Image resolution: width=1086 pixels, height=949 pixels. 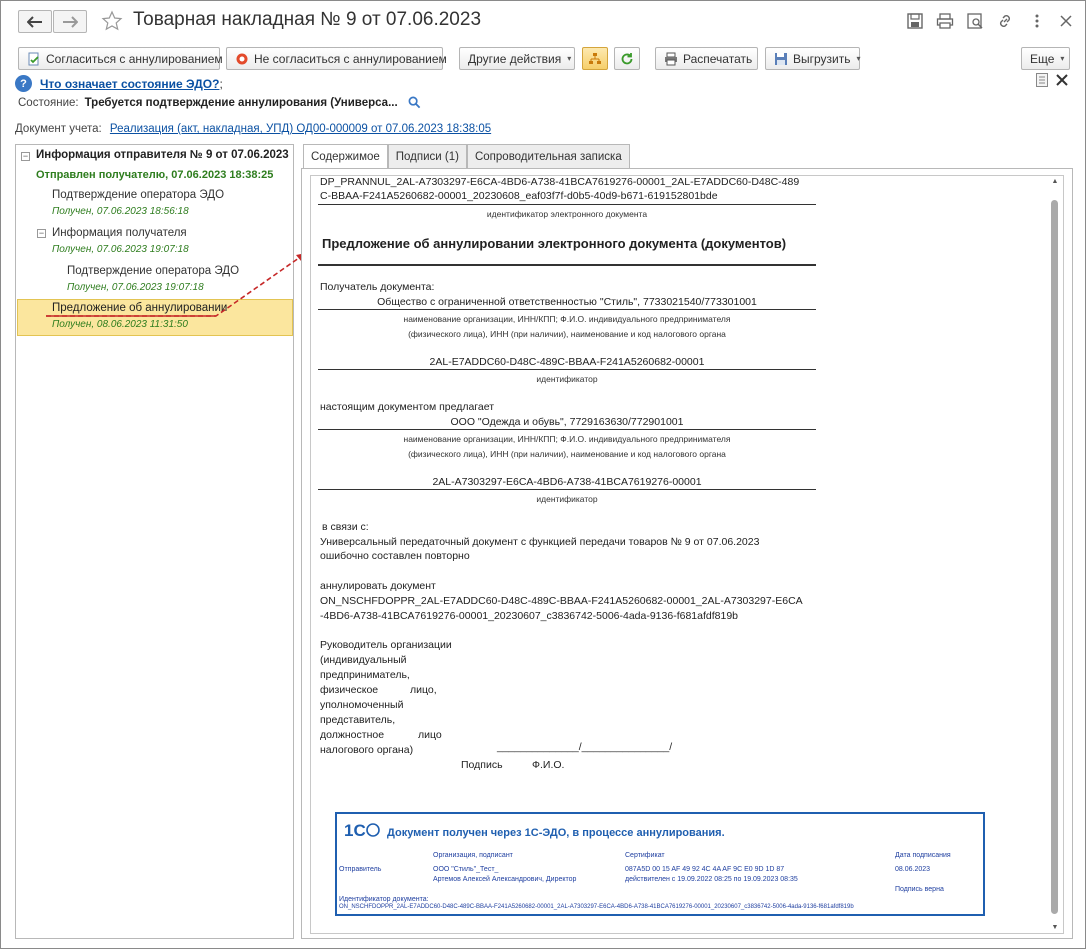 What do you see at coordinates (543, 21) in the screenshot?
I see `title-bar: Товарная накладная № 9 от 07.06.2023` at bounding box center [543, 21].